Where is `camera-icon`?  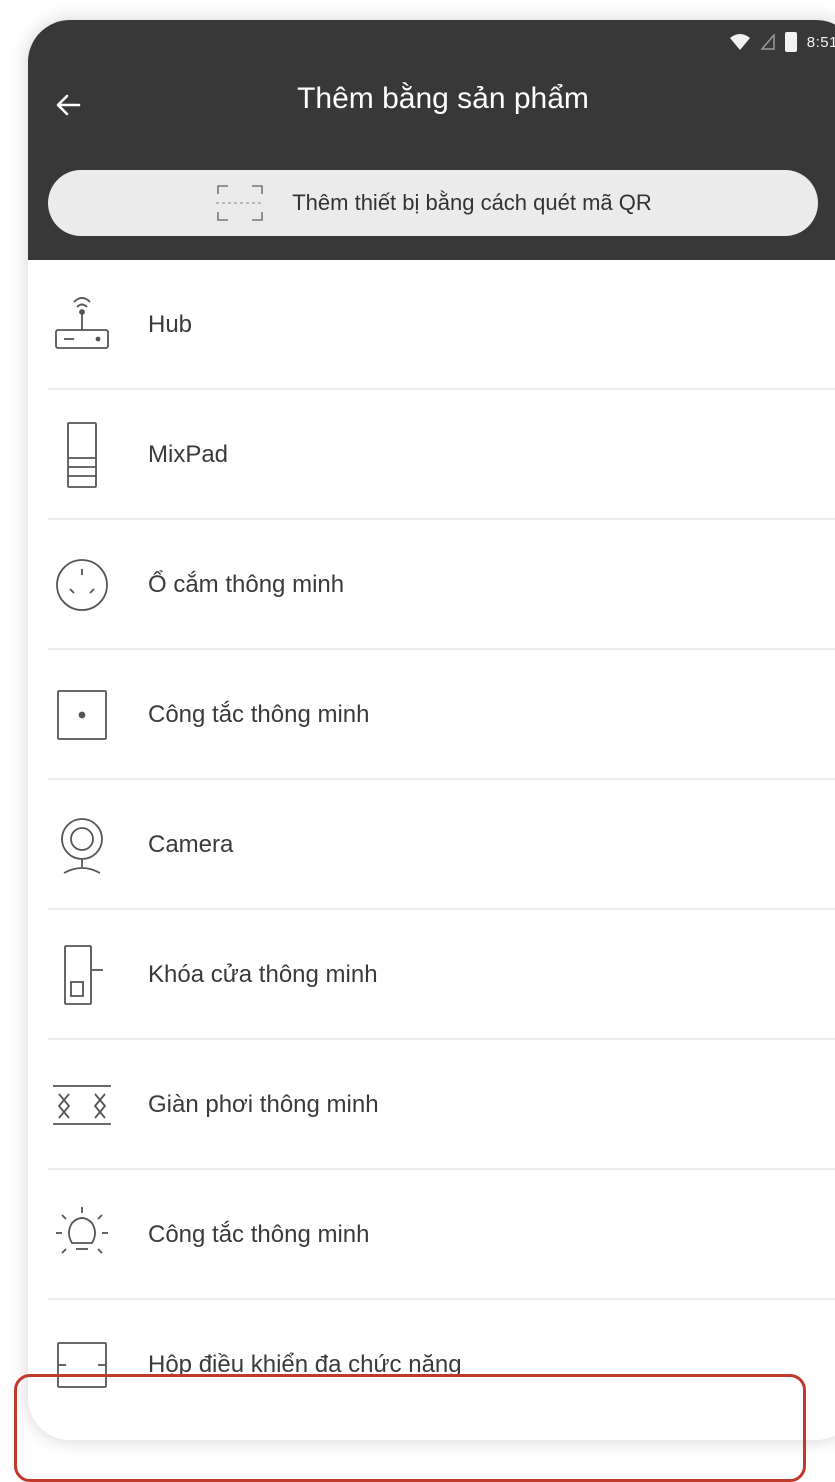 camera-icon is located at coordinates (82, 845).